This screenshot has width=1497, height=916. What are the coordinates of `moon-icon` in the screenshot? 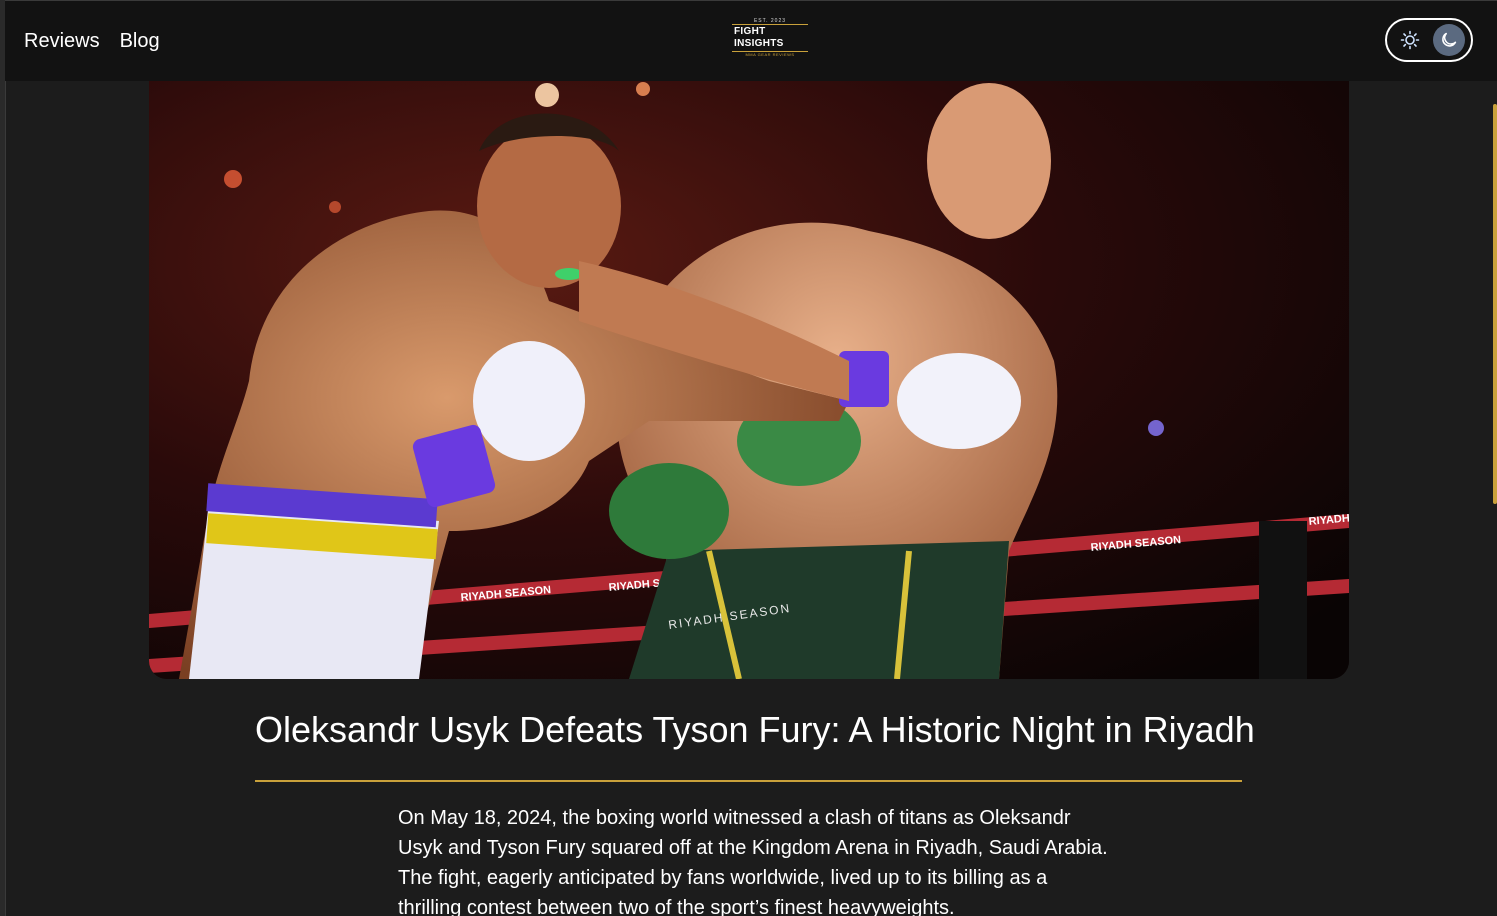 It's located at (1449, 40).